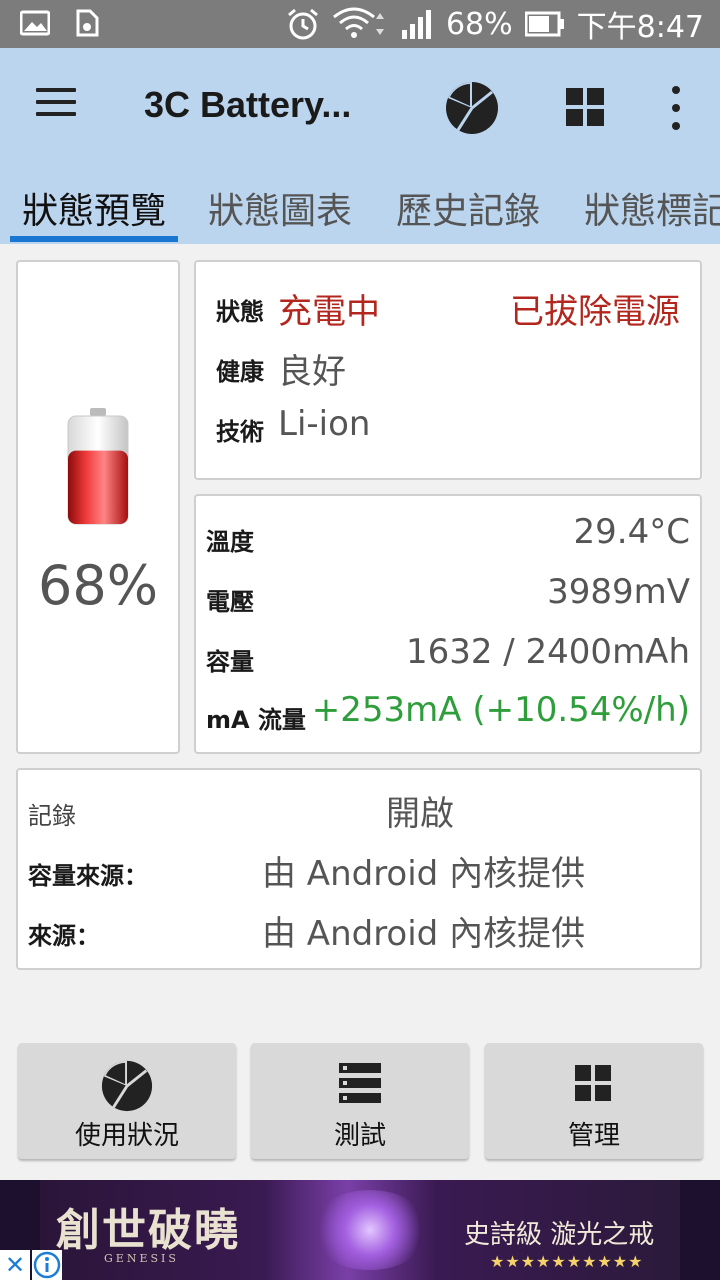  What do you see at coordinates (47, 1265) in the screenshot?
I see `ad-info-icon` at bounding box center [47, 1265].